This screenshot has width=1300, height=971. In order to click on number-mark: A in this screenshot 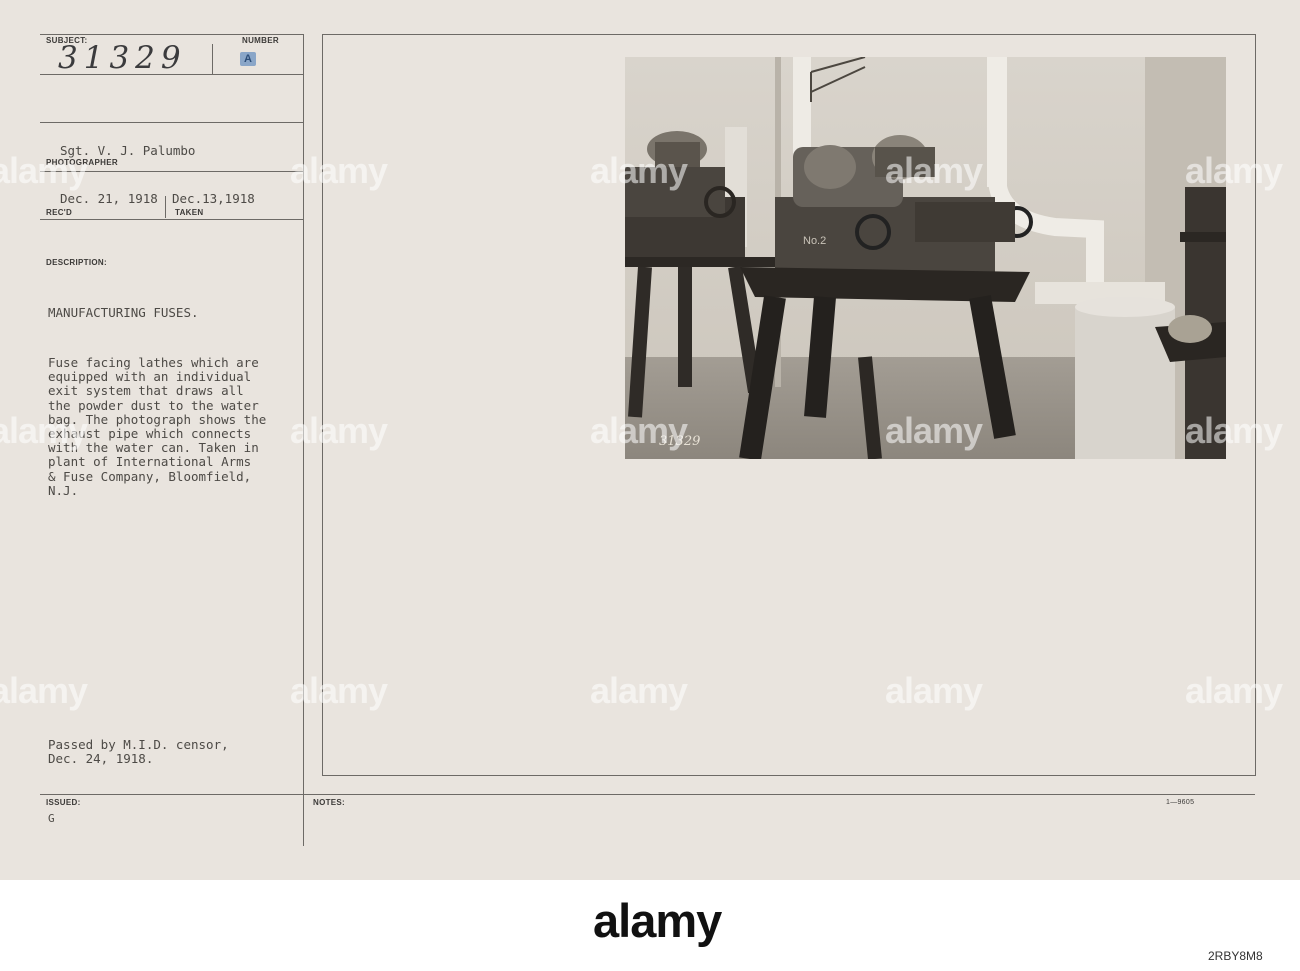, I will do `click(248, 59)`.